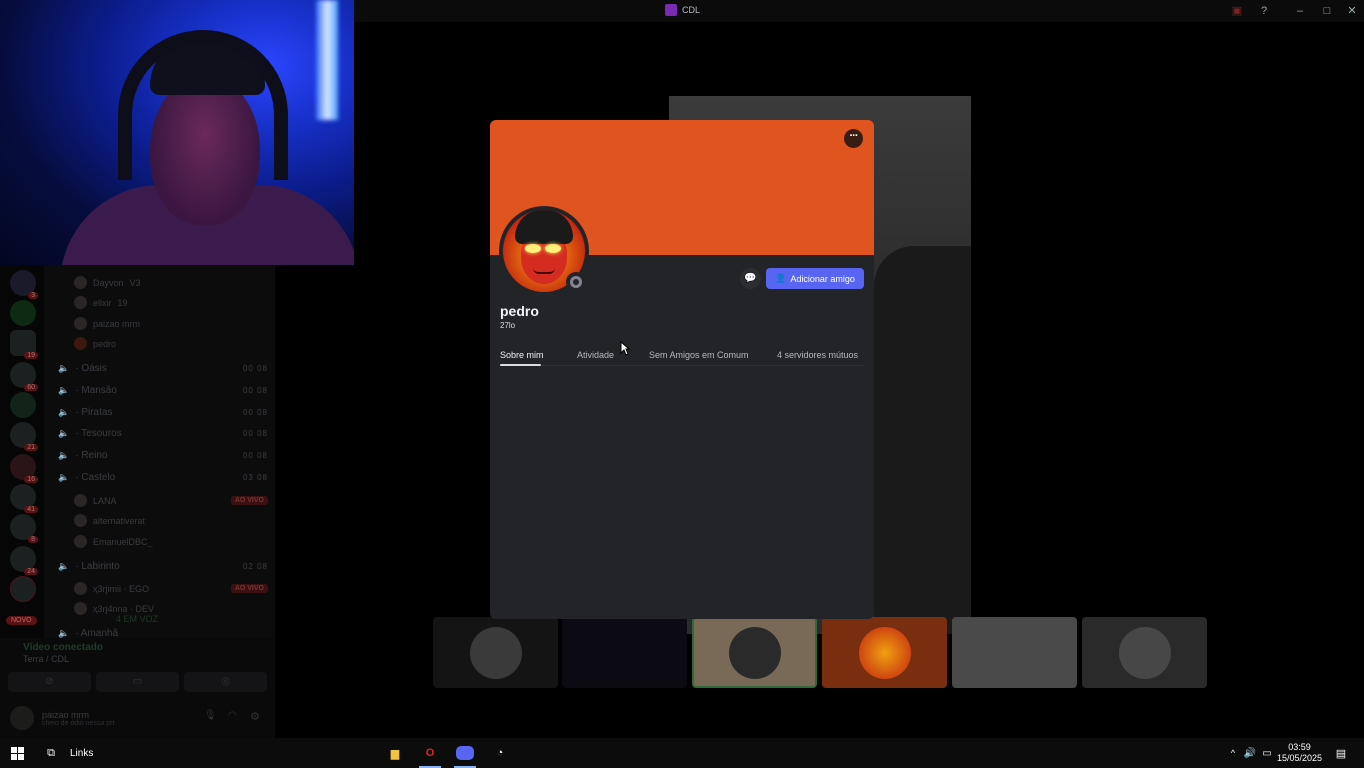 The height and width of the screenshot is (768, 1364). Describe the element at coordinates (500, 753) in the screenshot. I see `speedtest-icon: ◔` at that location.